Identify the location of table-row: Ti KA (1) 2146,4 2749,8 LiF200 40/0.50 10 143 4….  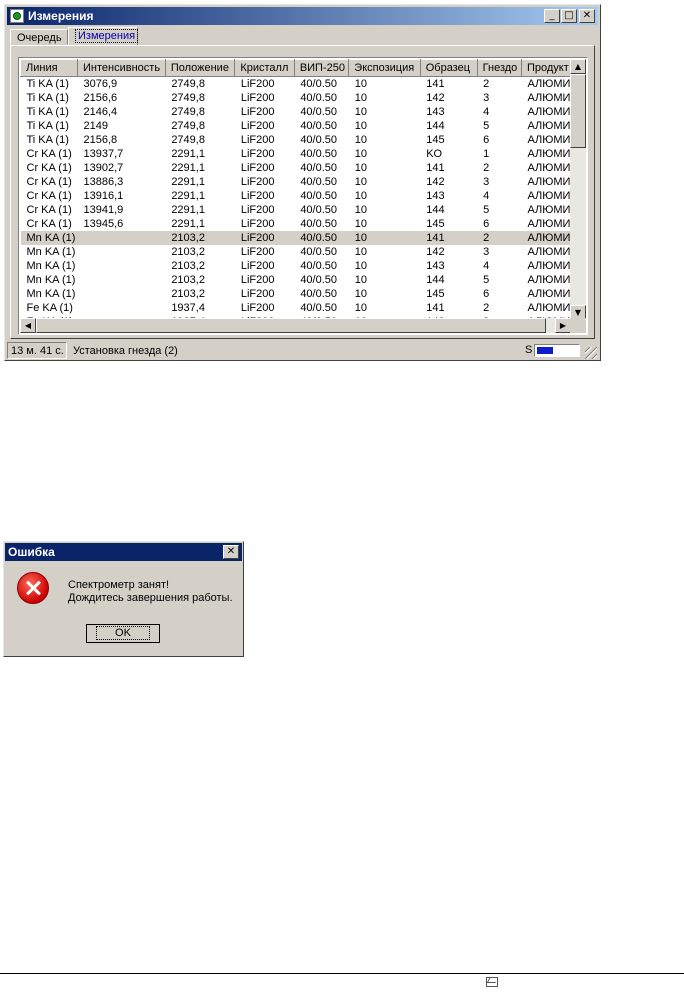
(296, 112).